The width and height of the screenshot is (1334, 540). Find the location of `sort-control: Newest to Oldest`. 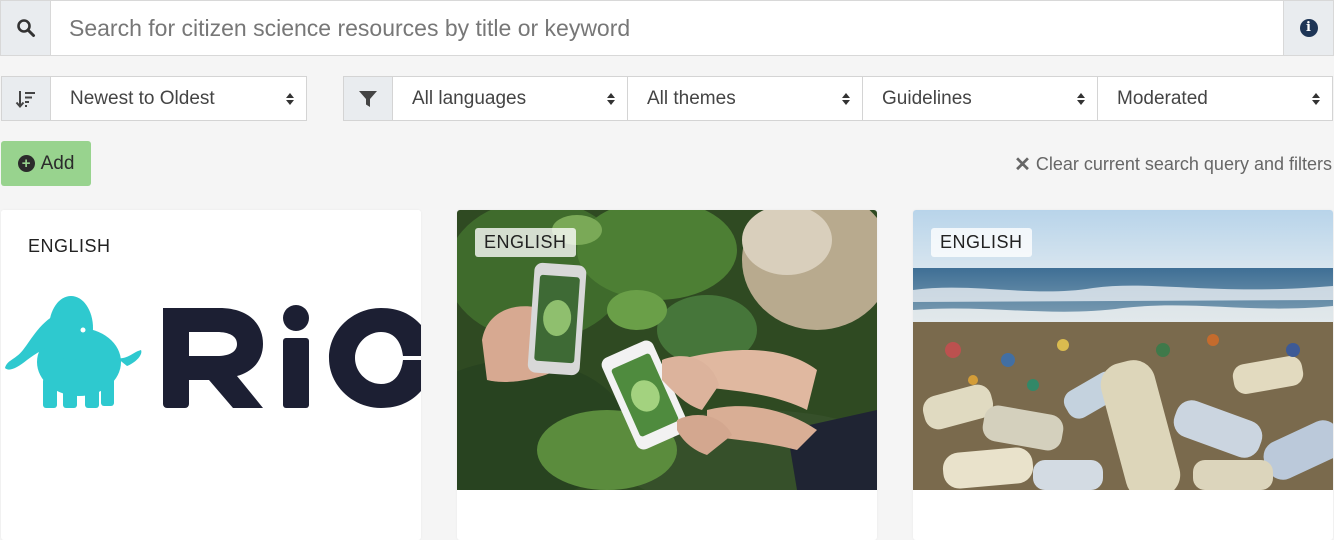

sort-control: Newest to Oldest is located at coordinates (154, 98).